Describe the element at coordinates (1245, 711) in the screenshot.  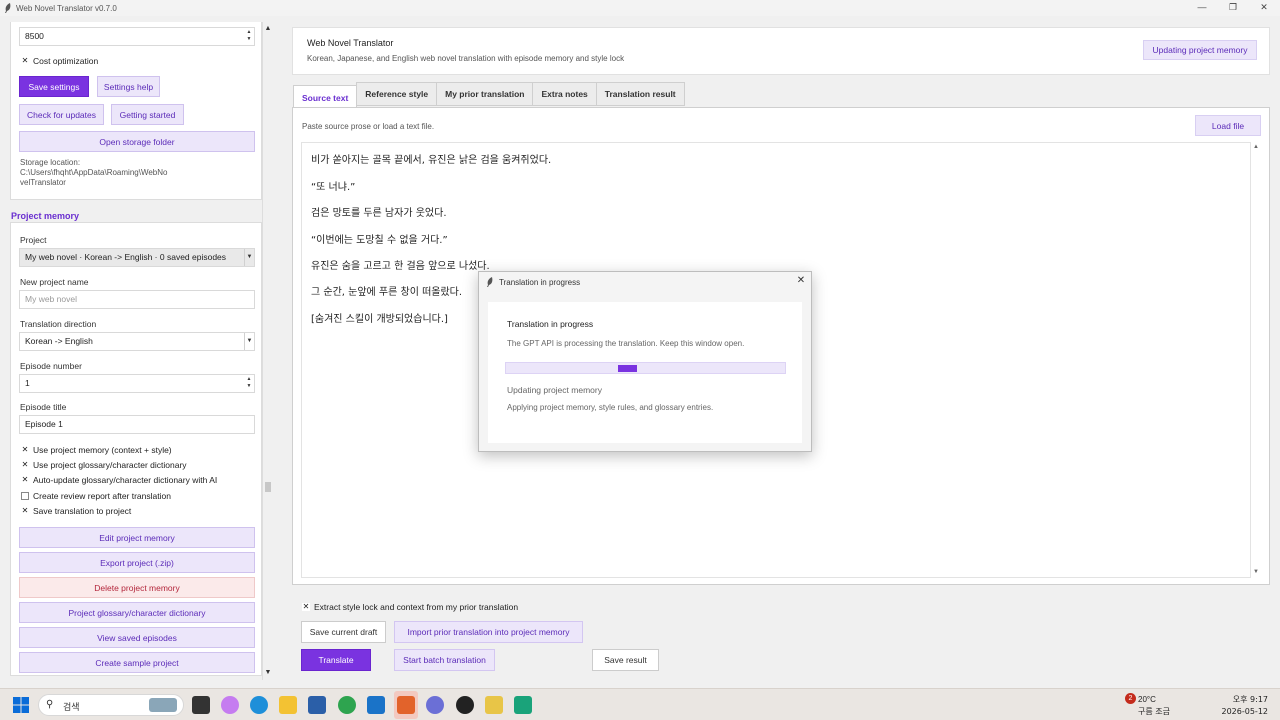
I see `clock-date: 2026-05-12` at that location.